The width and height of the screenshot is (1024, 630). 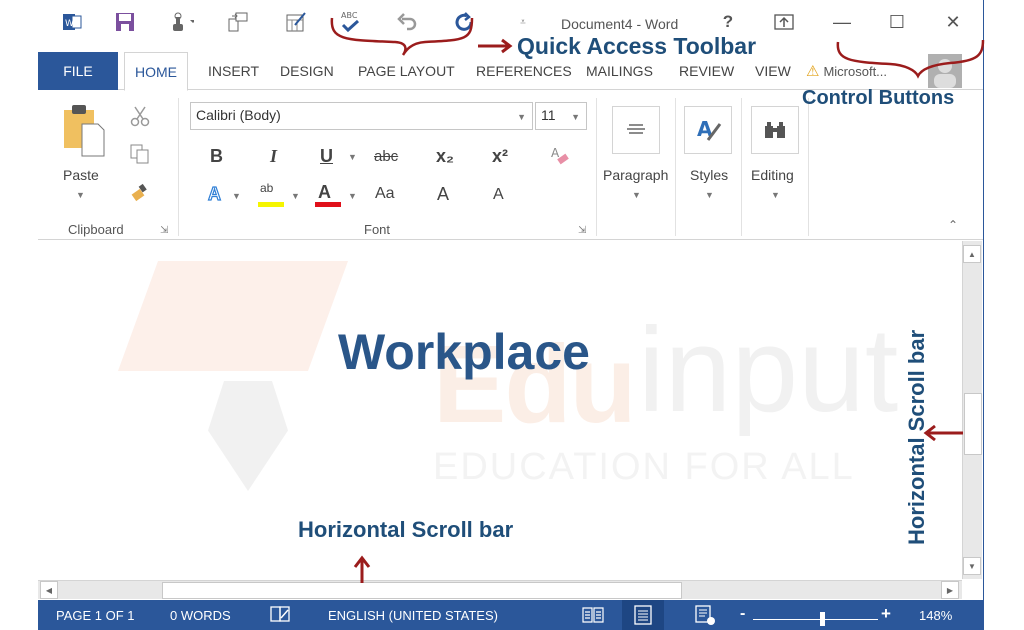 I want to click on vertical-scroll-arrow, so click(x=943, y=433).